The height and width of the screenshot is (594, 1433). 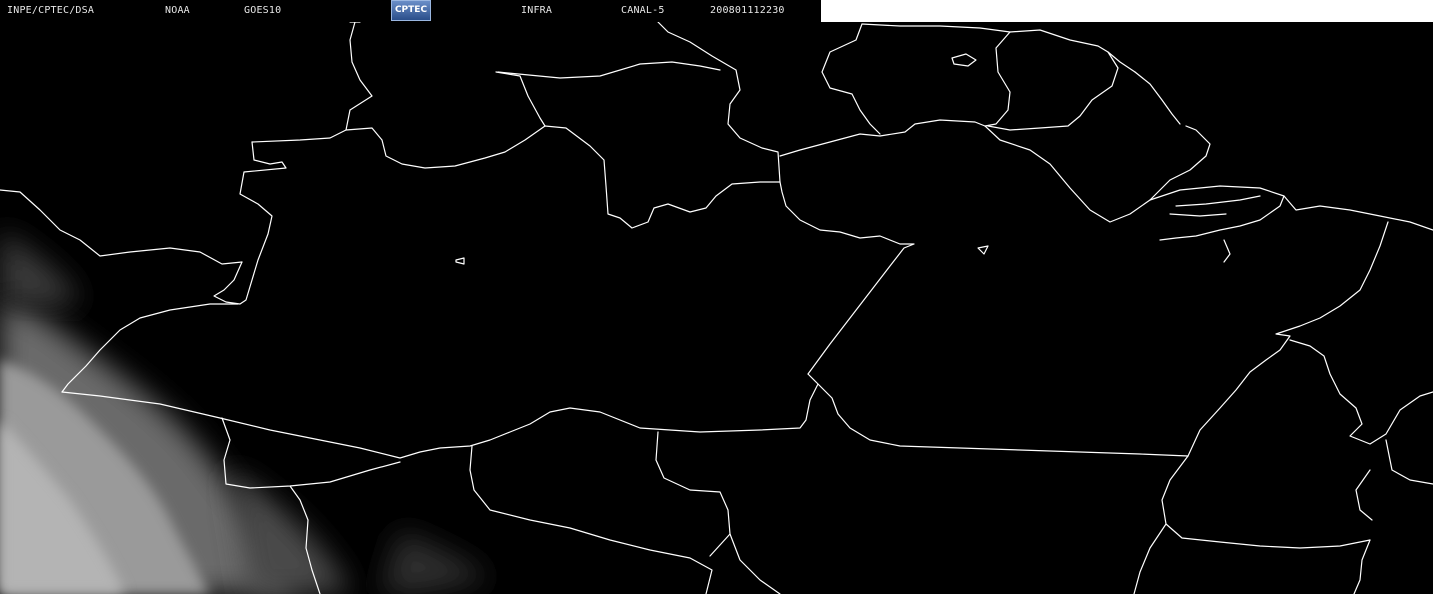 What do you see at coordinates (609, 70) in the screenshot?
I see `border-venezuela-upper` at bounding box center [609, 70].